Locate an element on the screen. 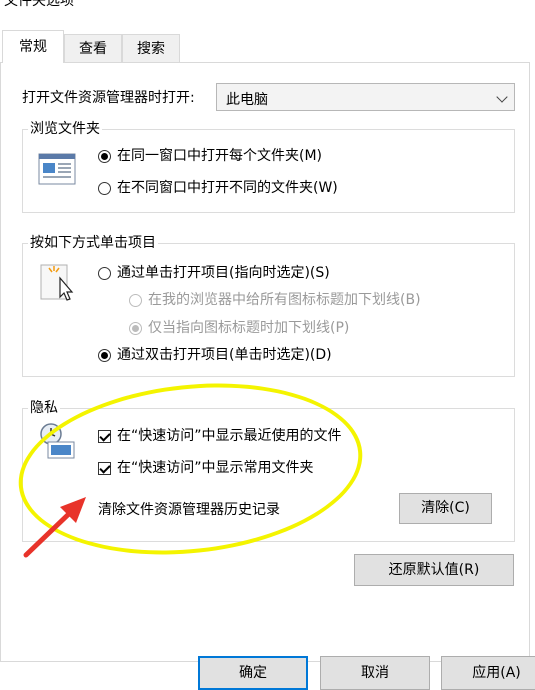 Image resolution: width=535 pixels, height=690 pixels. radio-same-window: 在同一窗口中打开每个文件夹(M) is located at coordinates (210, 156).